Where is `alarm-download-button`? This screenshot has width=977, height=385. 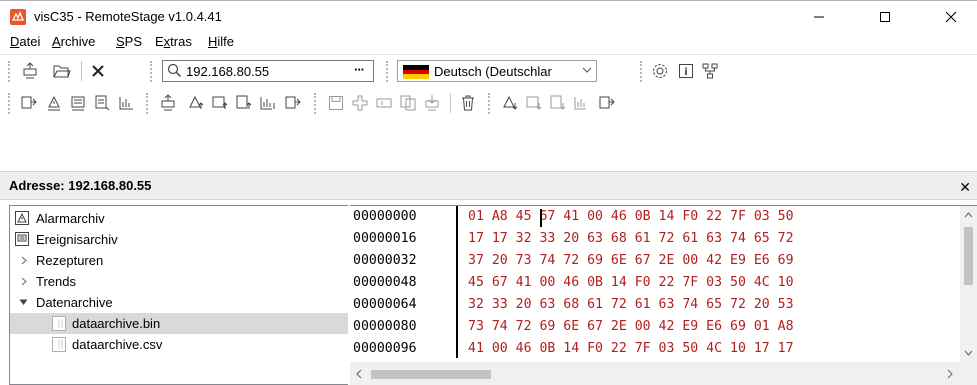
alarm-download-button is located at coordinates (510, 103).